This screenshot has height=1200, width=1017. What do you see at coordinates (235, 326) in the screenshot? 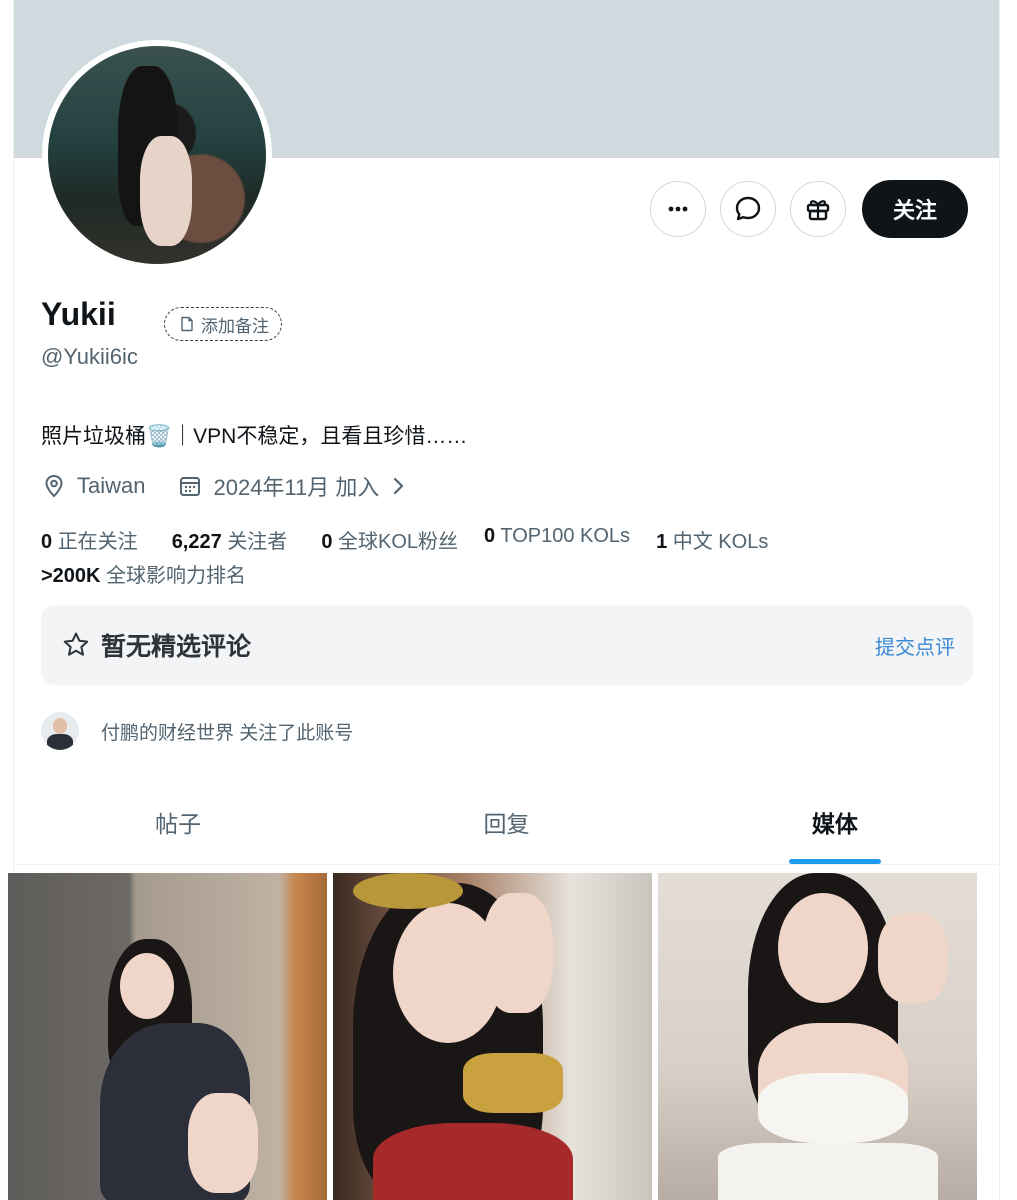
I see `add-note-label: 添加备注` at bounding box center [235, 326].